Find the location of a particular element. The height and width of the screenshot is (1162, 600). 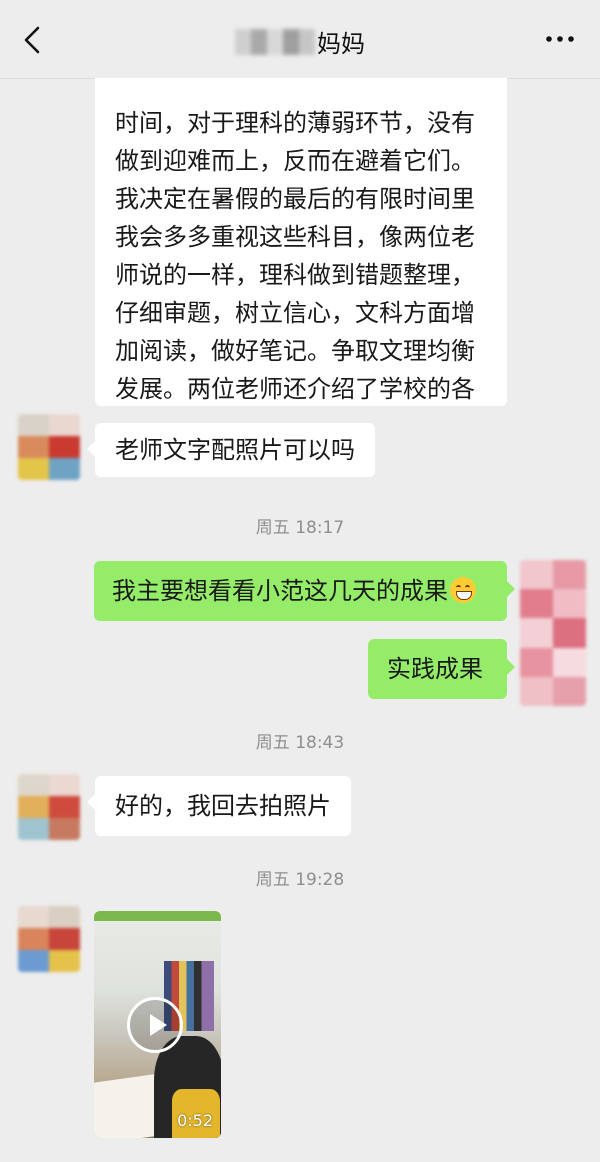

outgoing-message: 实践成果 is located at coordinates (441, 669).